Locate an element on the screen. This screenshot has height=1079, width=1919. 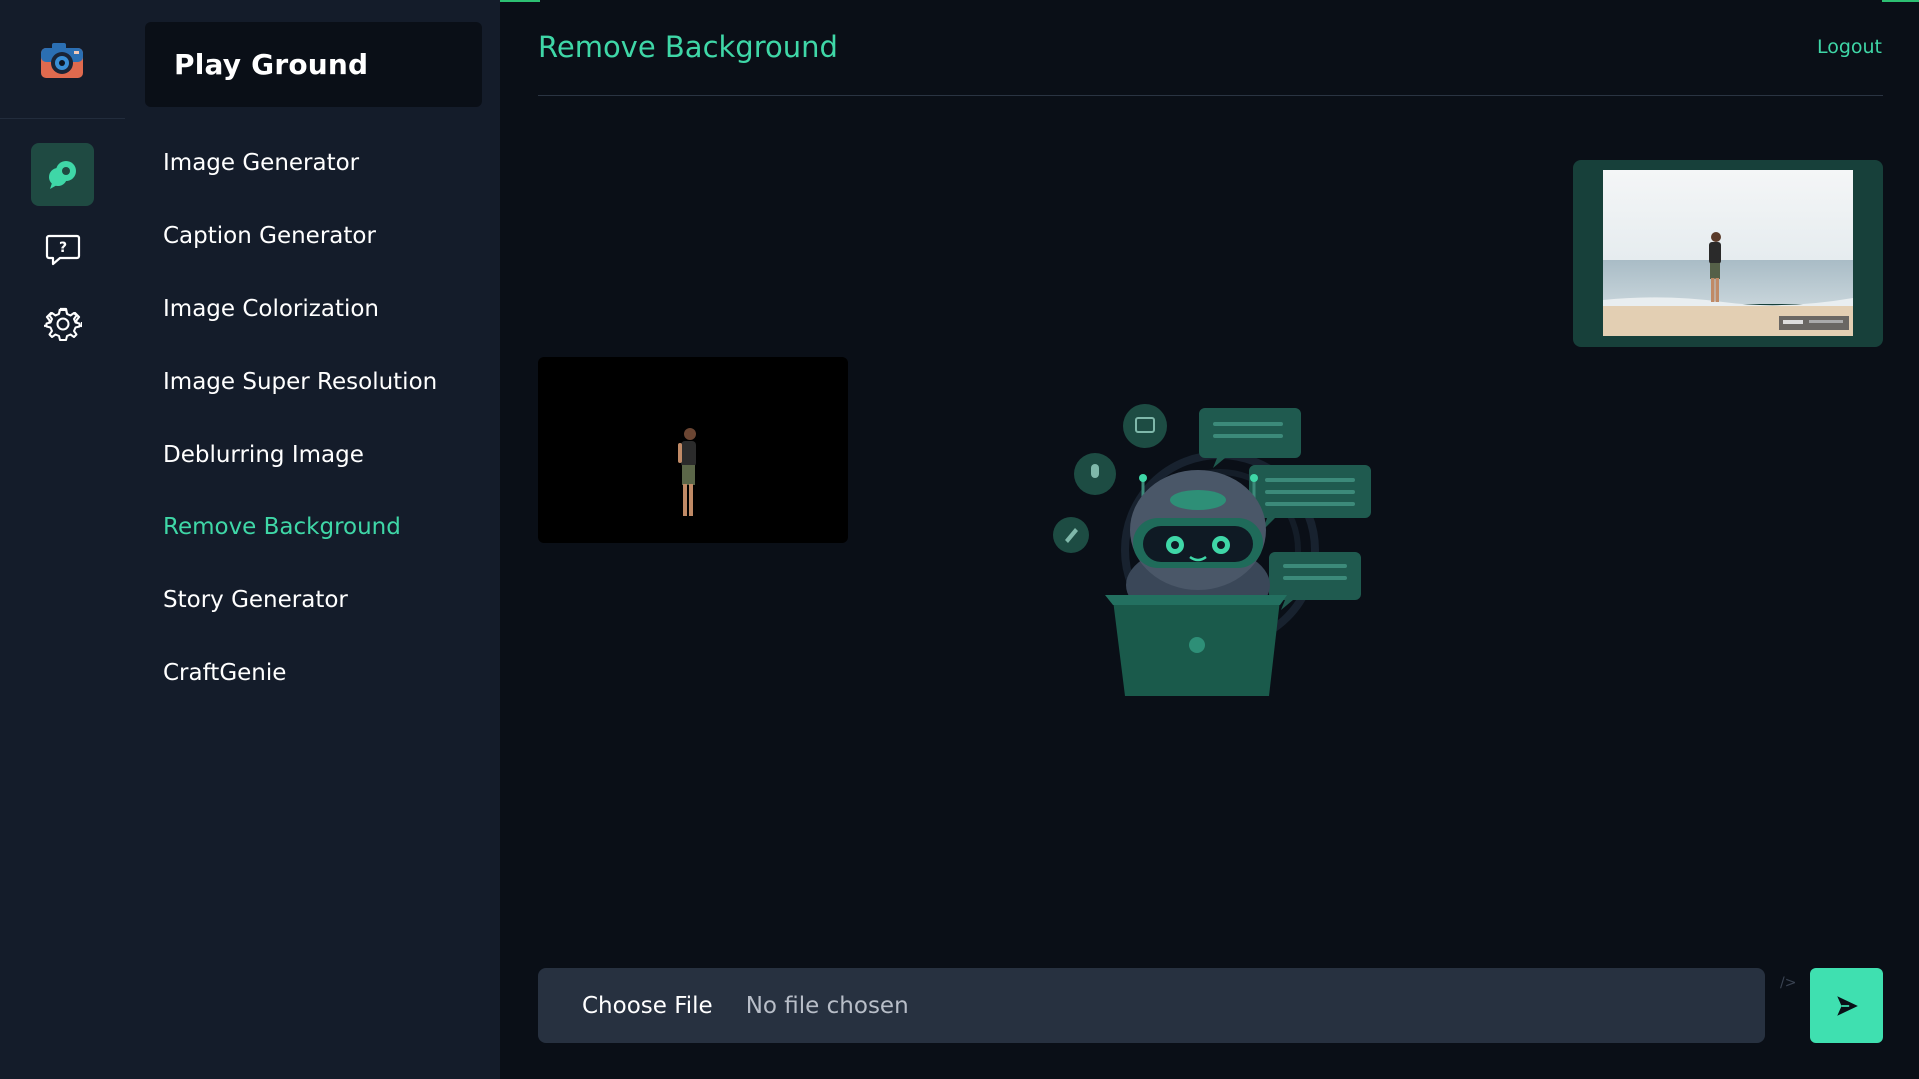
rail-divider is located at coordinates (62, 118).